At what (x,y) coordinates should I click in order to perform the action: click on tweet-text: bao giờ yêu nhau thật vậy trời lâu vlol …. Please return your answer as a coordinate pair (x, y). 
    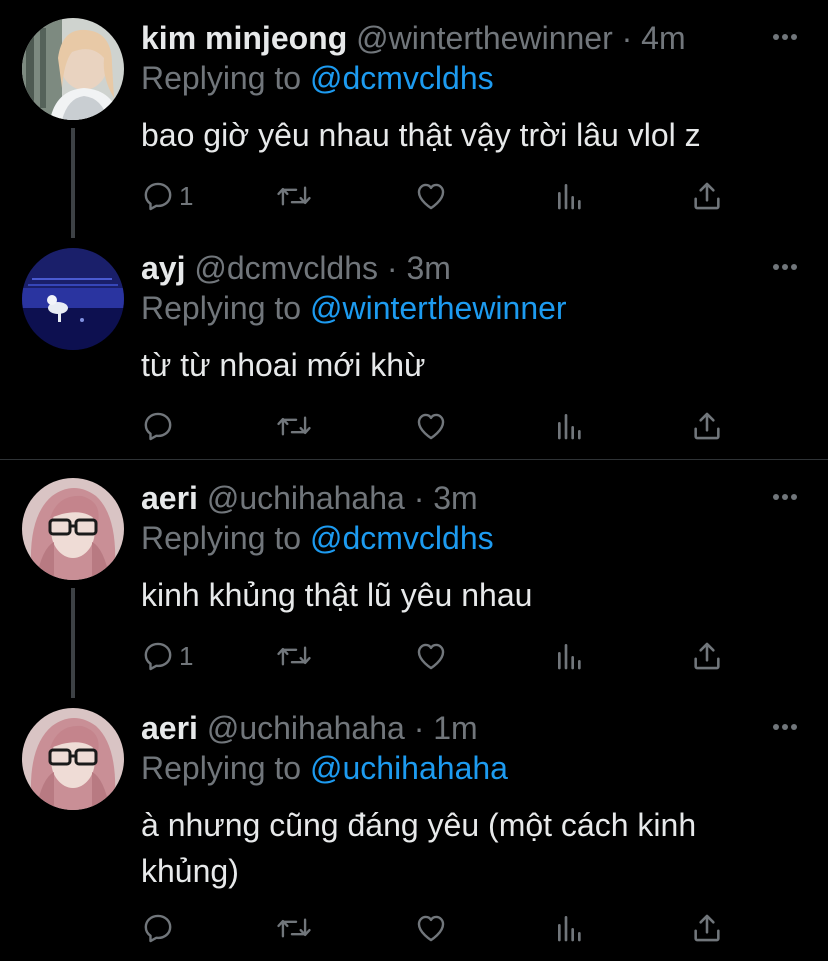
    Looking at the image, I should click on (421, 135).